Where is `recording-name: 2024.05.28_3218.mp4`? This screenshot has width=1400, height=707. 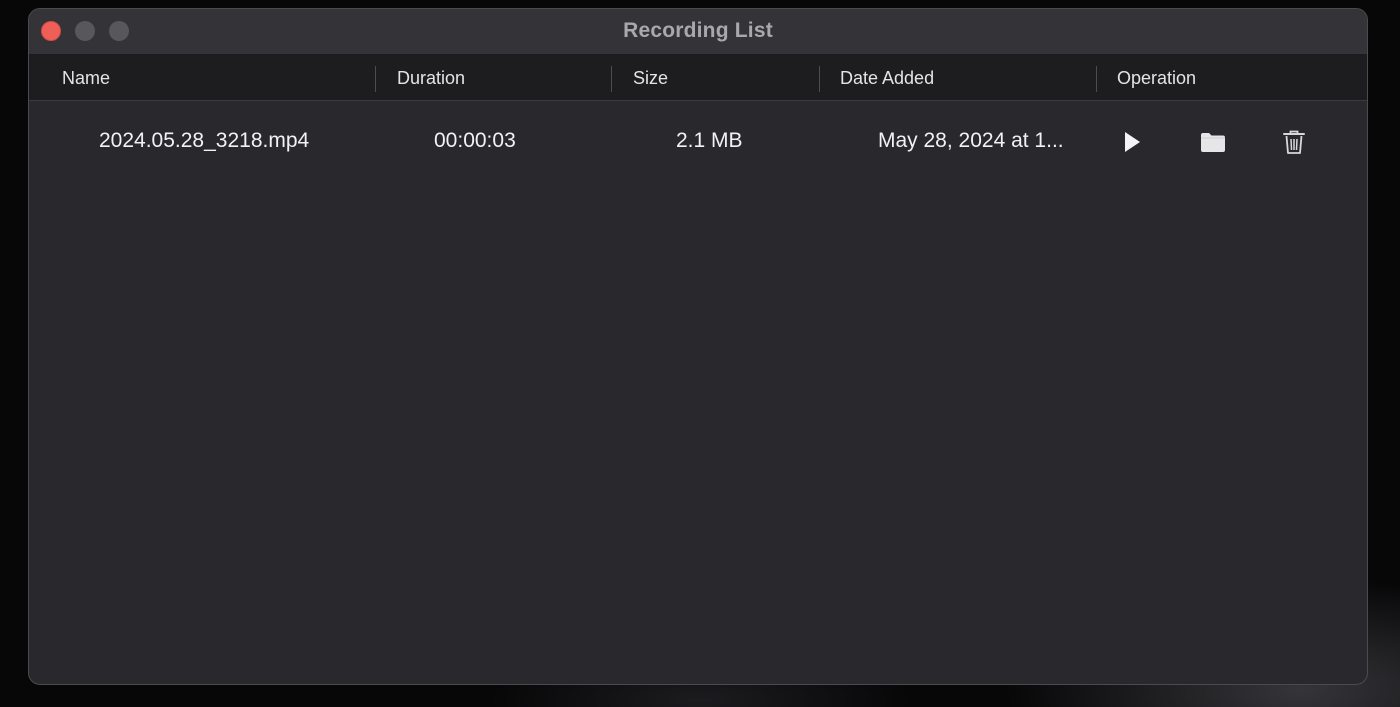 recording-name: 2024.05.28_3218.mp4 is located at coordinates (204, 140).